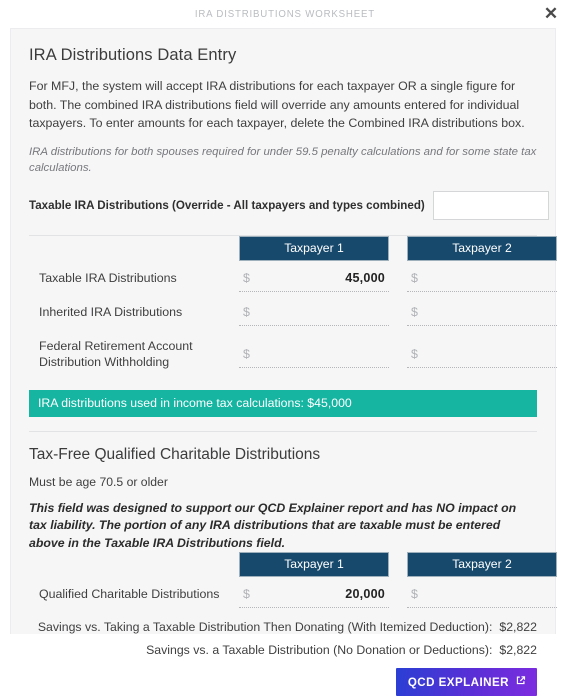 Image resolution: width=570 pixels, height=696 pixels. What do you see at coordinates (365, 594) in the screenshot?
I see `amount-value: 20,000` at bounding box center [365, 594].